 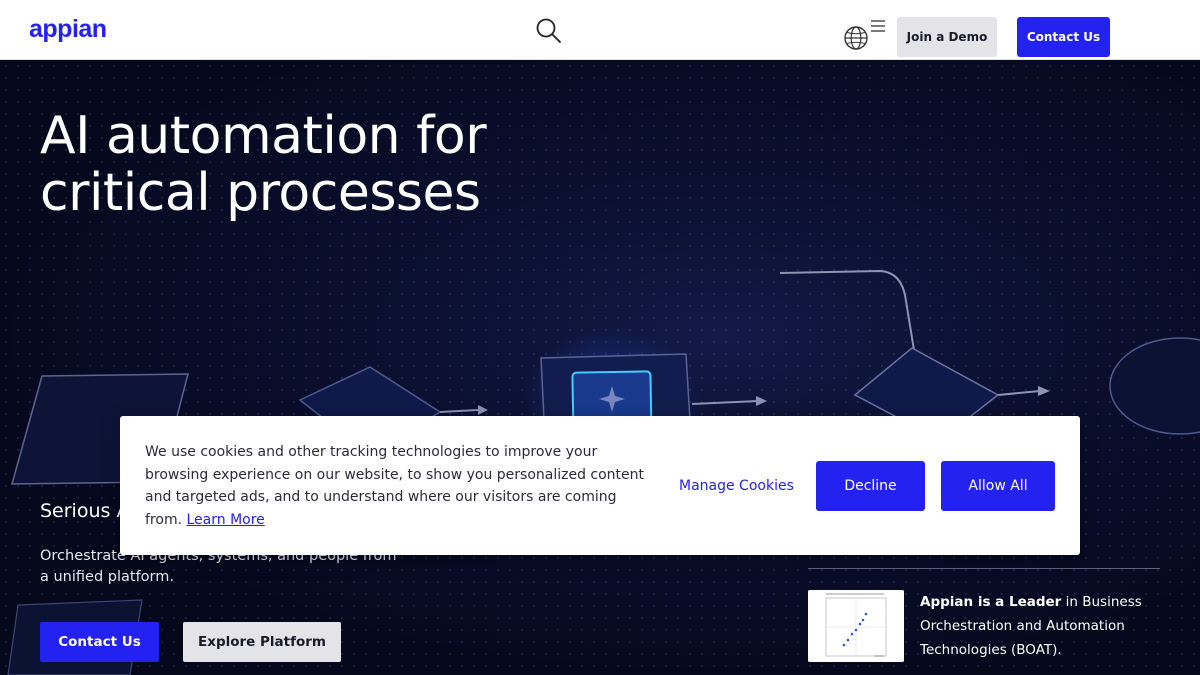 What do you see at coordinates (260, 193) in the screenshot?
I see `hero-title-line2: critical processes` at bounding box center [260, 193].